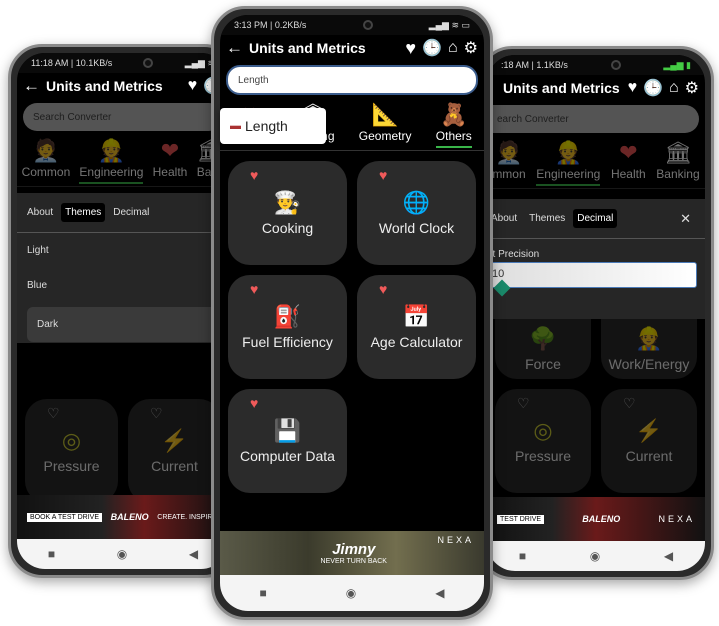 Image resolution: width=719 pixels, height=626 pixels. Describe the element at coordinates (123, 285) in the screenshot. I see `theme-option-blue: Blue` at that location.